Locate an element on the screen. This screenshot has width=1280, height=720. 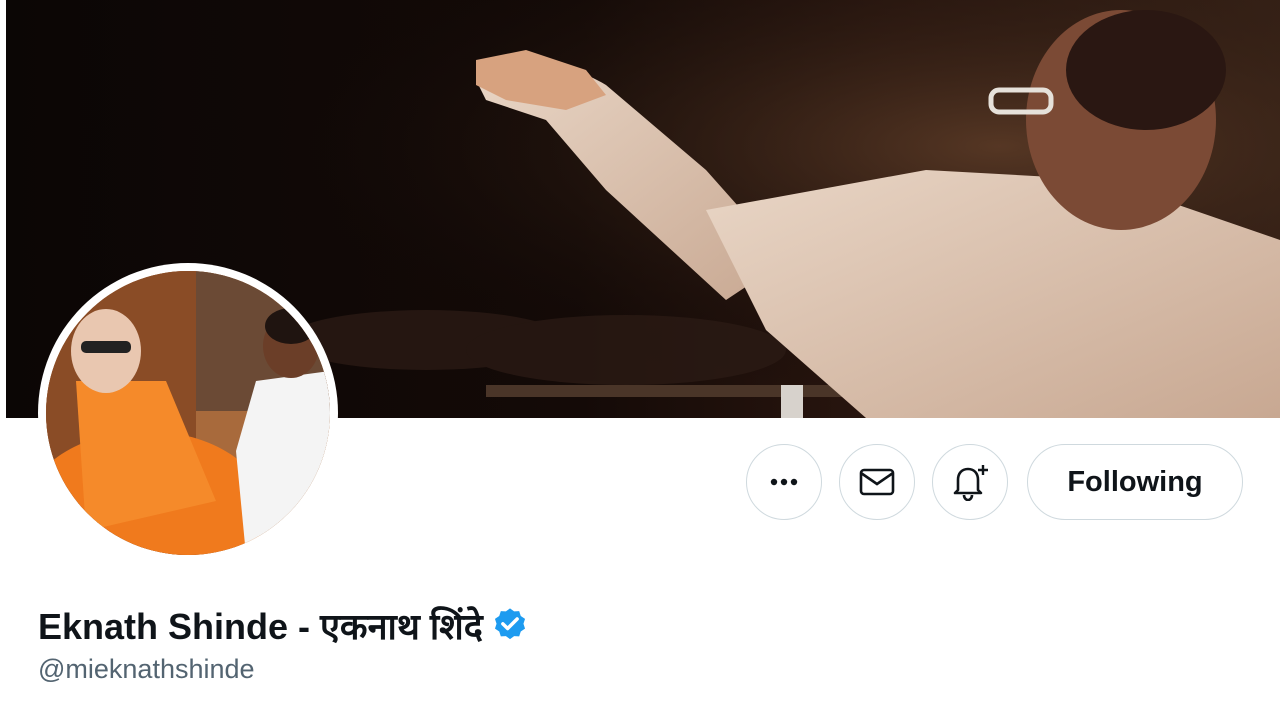
more-options-button is located at coordinates (784, 482).